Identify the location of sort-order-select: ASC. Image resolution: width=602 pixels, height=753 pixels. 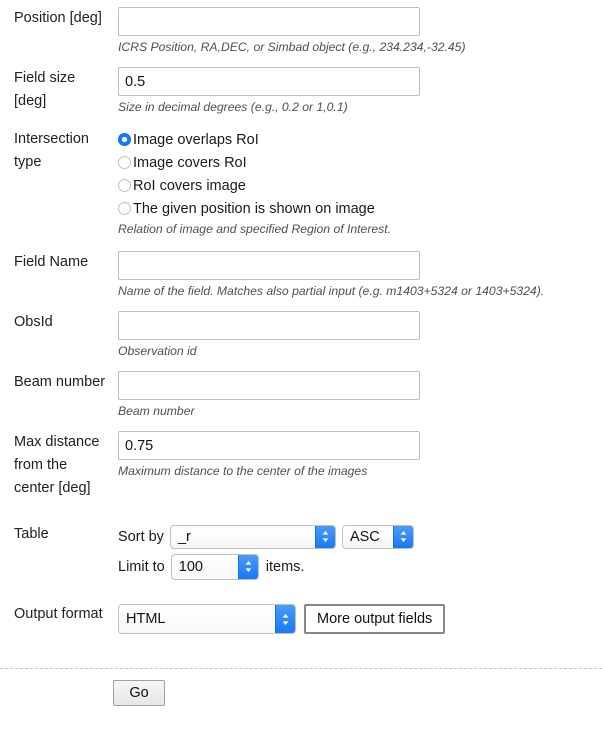
(377, 536).